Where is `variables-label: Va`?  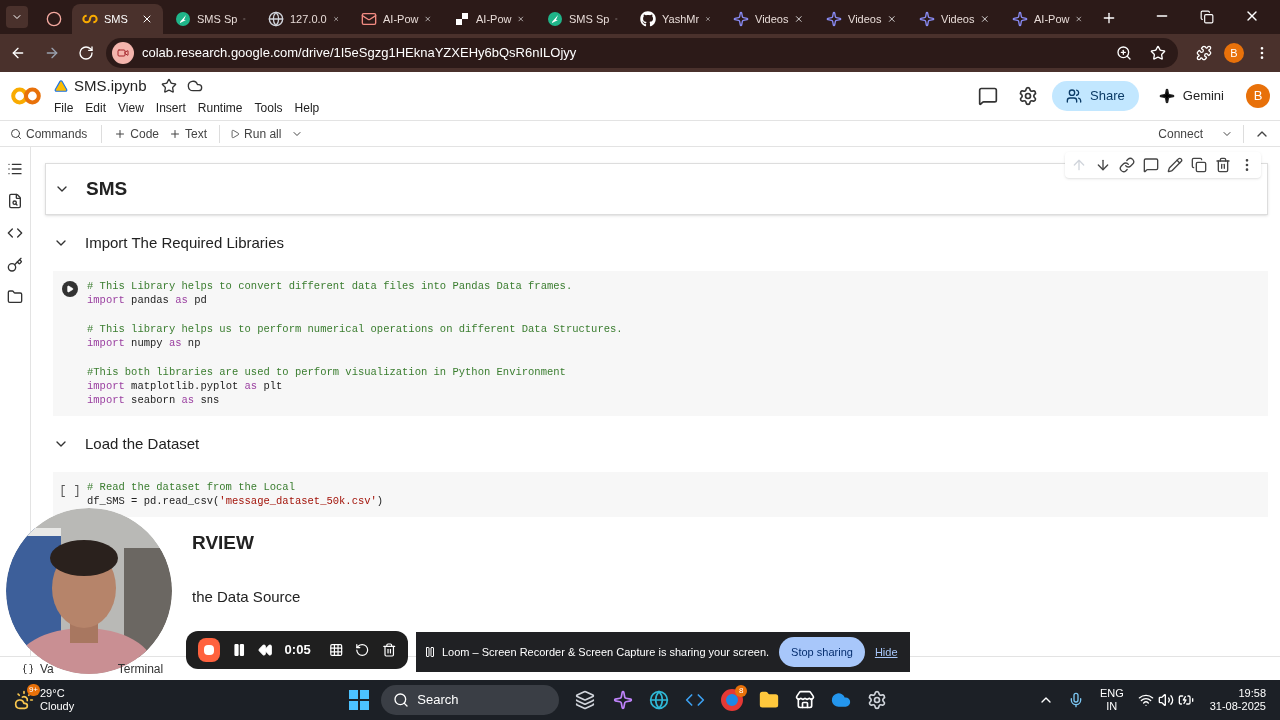
variables-label: Va is located at coordinates (47, 668).